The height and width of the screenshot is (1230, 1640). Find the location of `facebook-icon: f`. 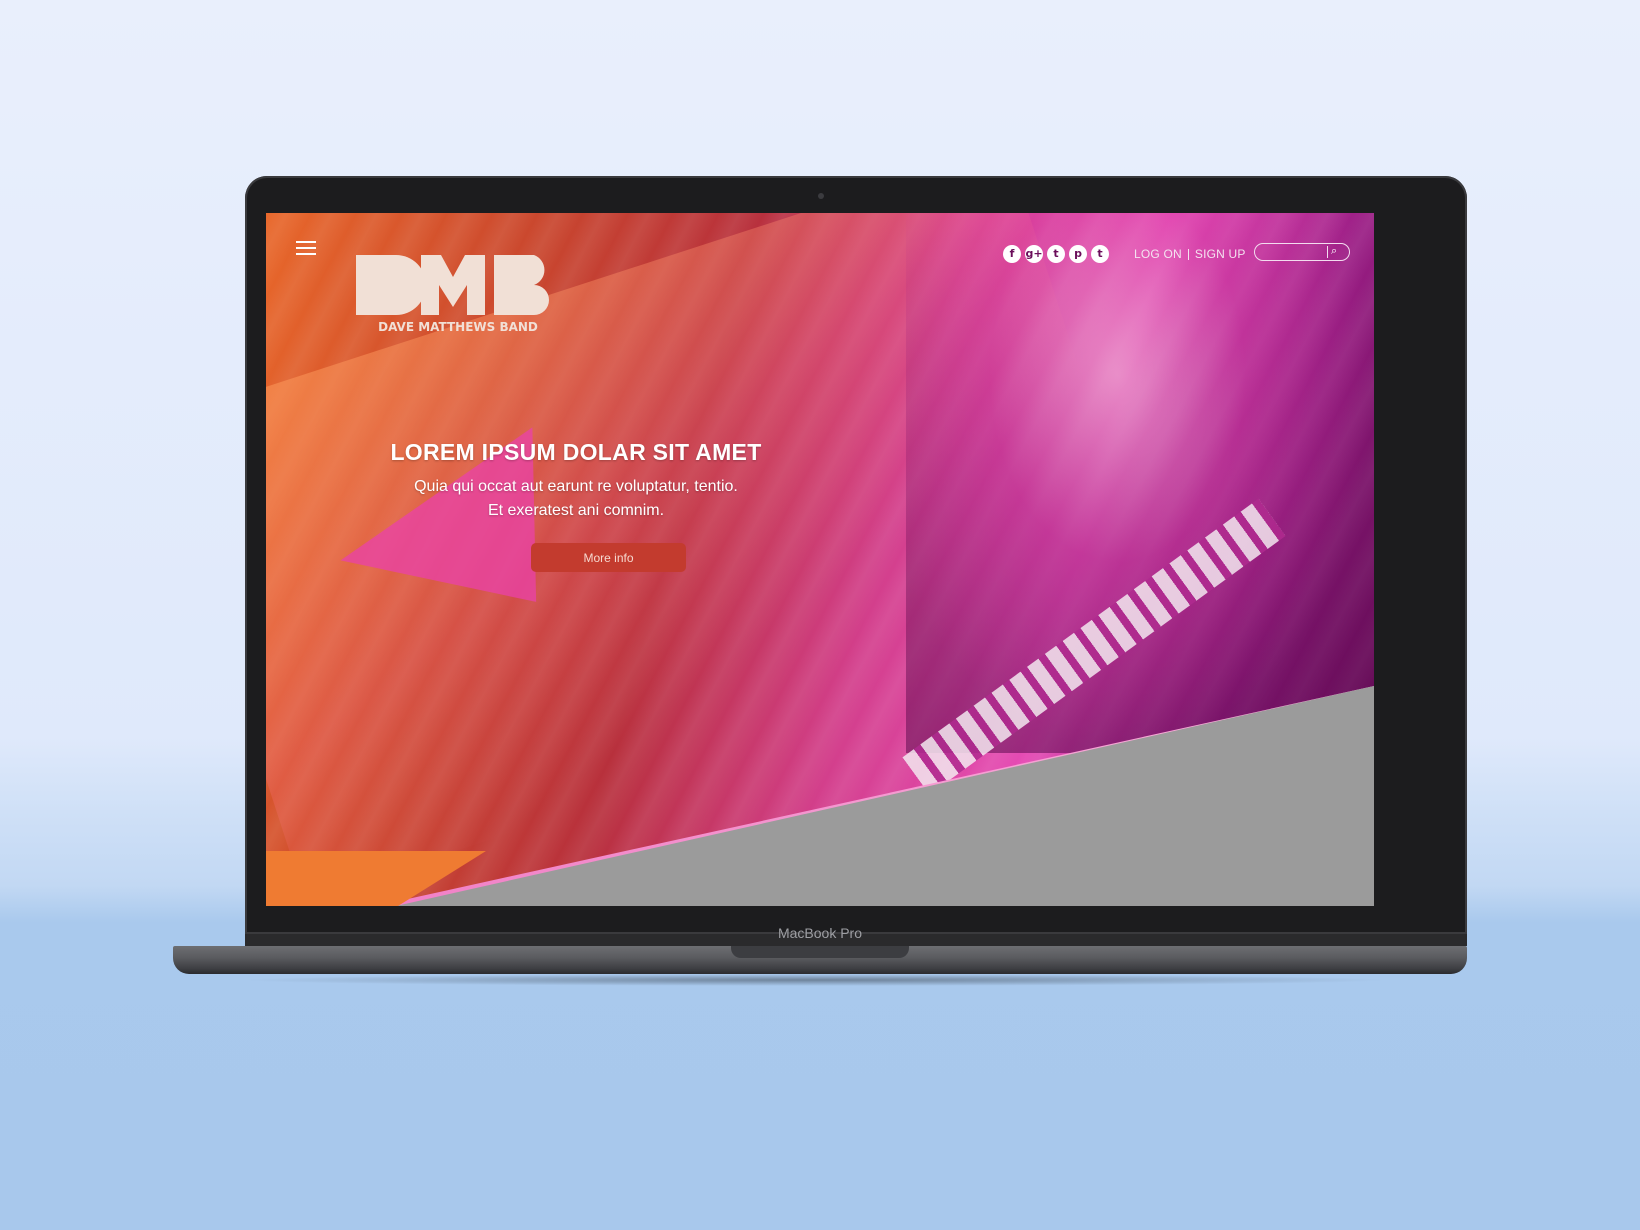

facebook-icon: f is located at coordinates (1012, 254).